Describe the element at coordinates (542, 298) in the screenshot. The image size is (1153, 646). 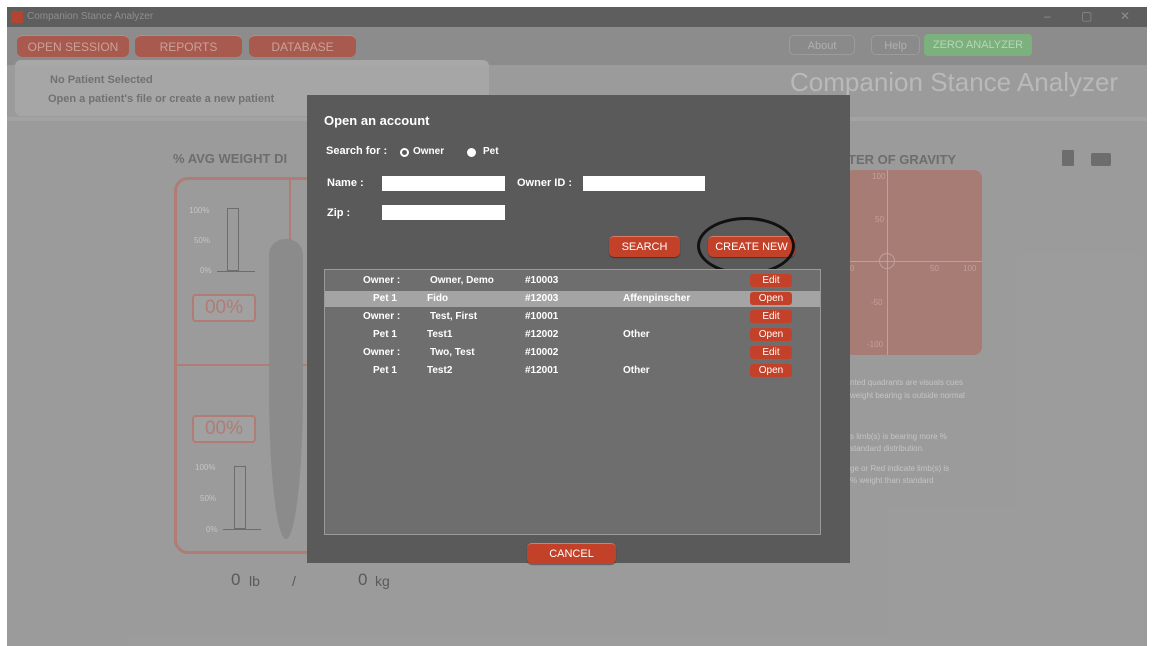
I see `row-id: #12003` at that location.